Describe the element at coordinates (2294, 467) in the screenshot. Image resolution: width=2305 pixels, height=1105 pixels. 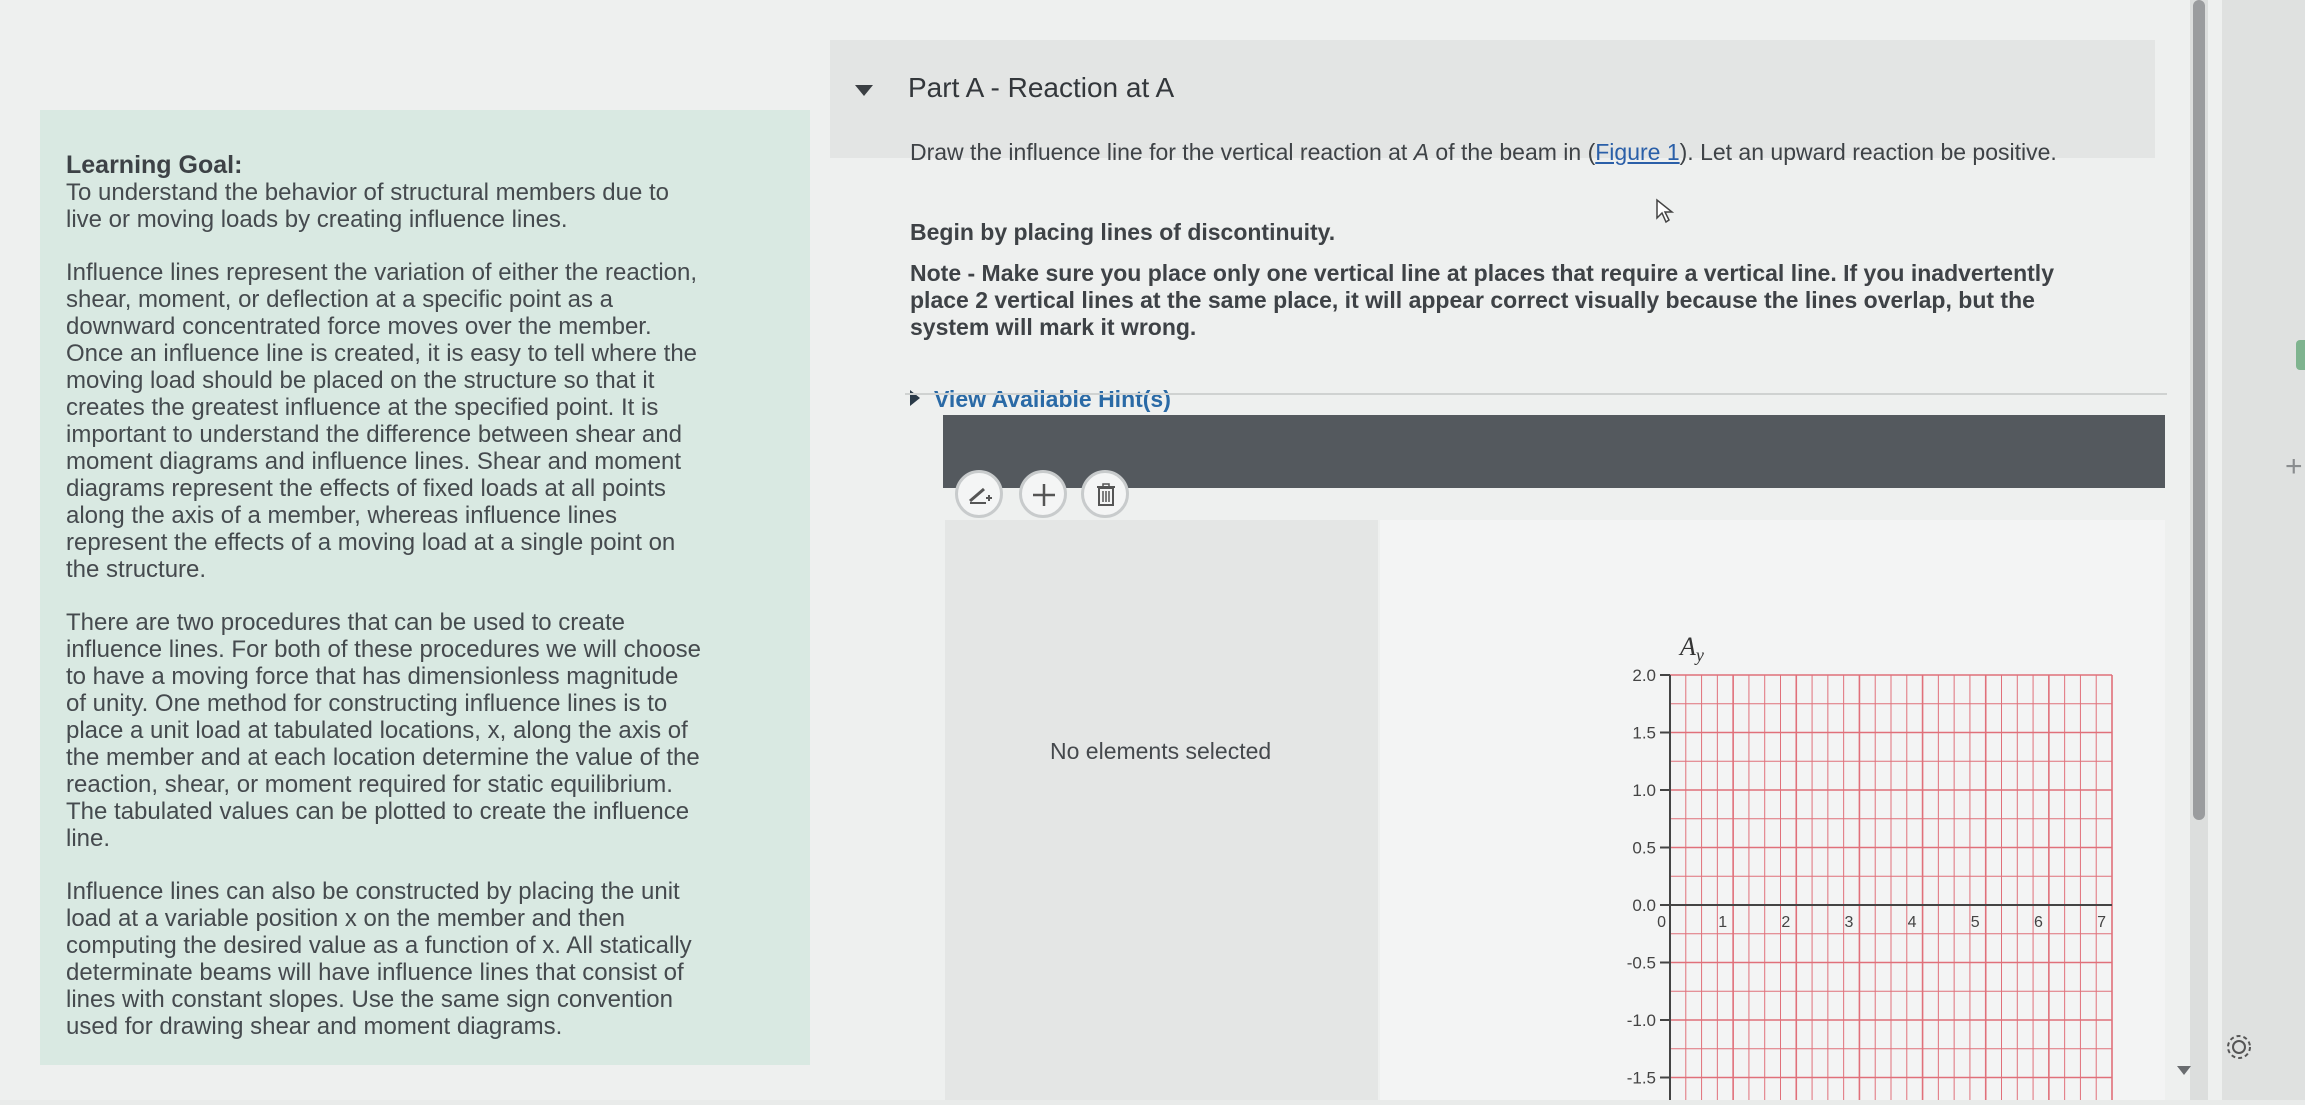
I see `expand-plus-icon: +` at that location.